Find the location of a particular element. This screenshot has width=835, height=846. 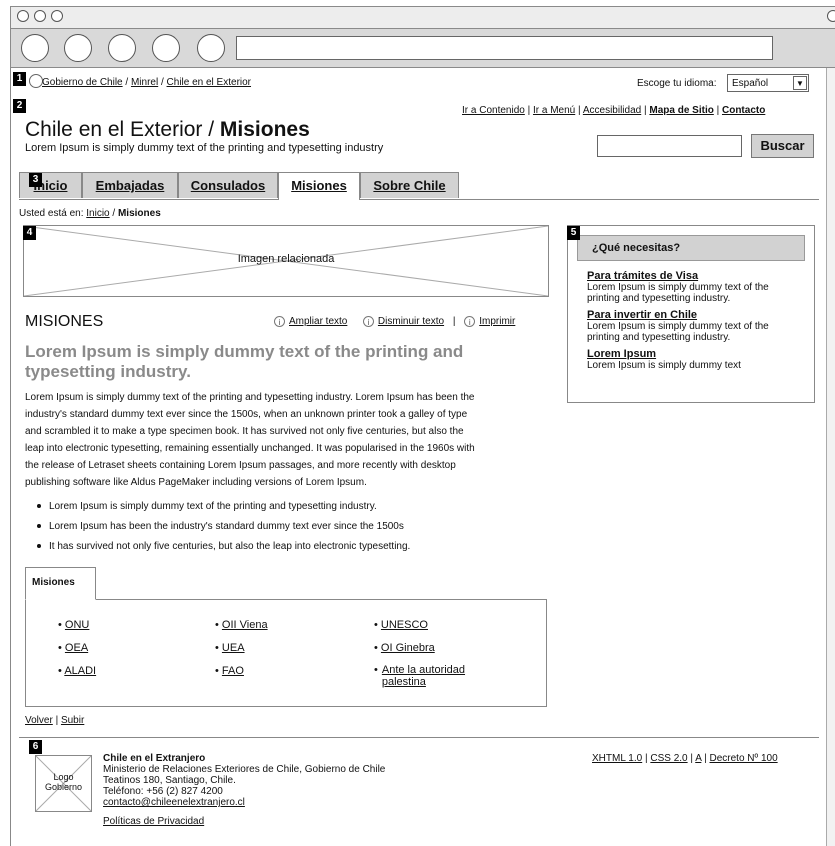

location-breadcrumb: Usted está en: Inicio / Misiones is located at coordinates (90, 213).